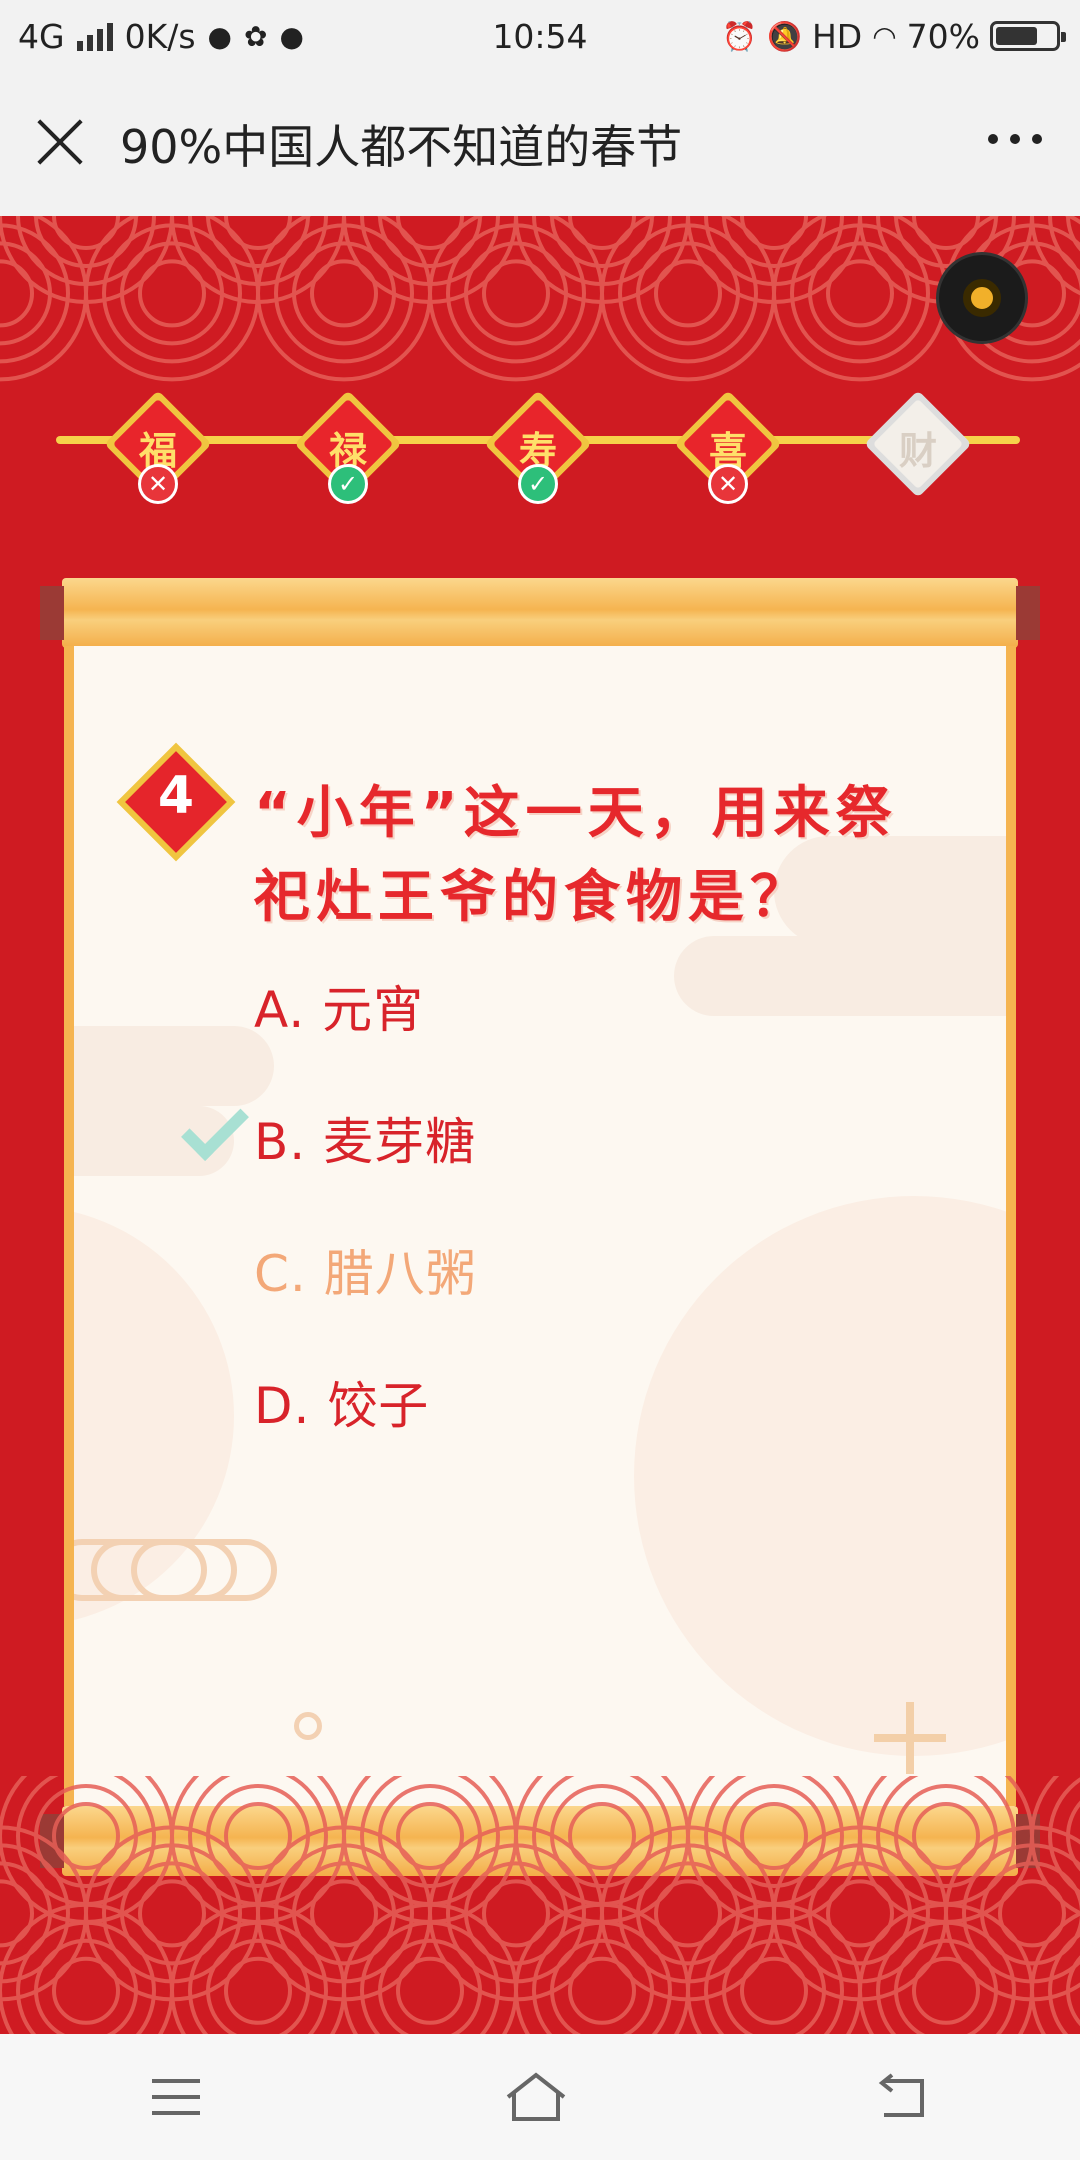 The height and width of the screenshot is (2160, 1080). Describe the element at coordinates (943, 36) in the screenshot. I see `battery-percent: 70%` at that location.